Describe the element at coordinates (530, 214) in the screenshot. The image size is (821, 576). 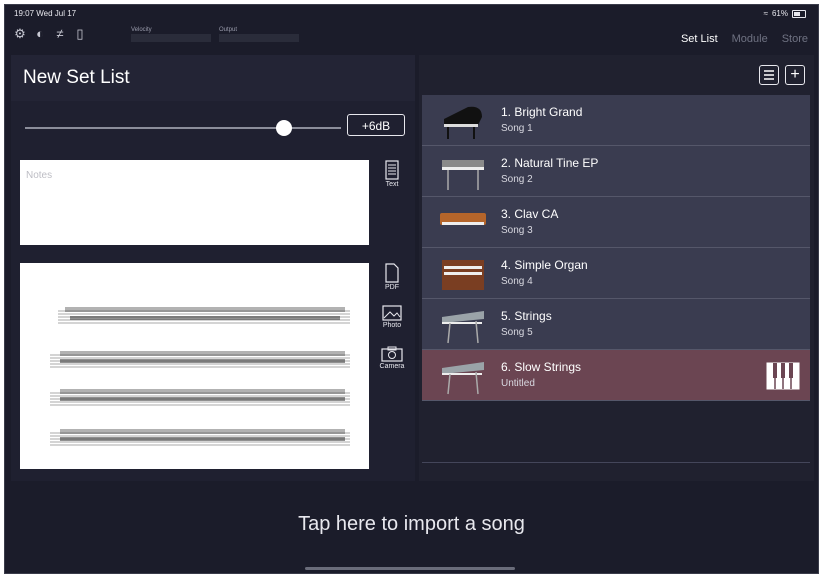
I see `song-name: 3. Clav CA` at that location.